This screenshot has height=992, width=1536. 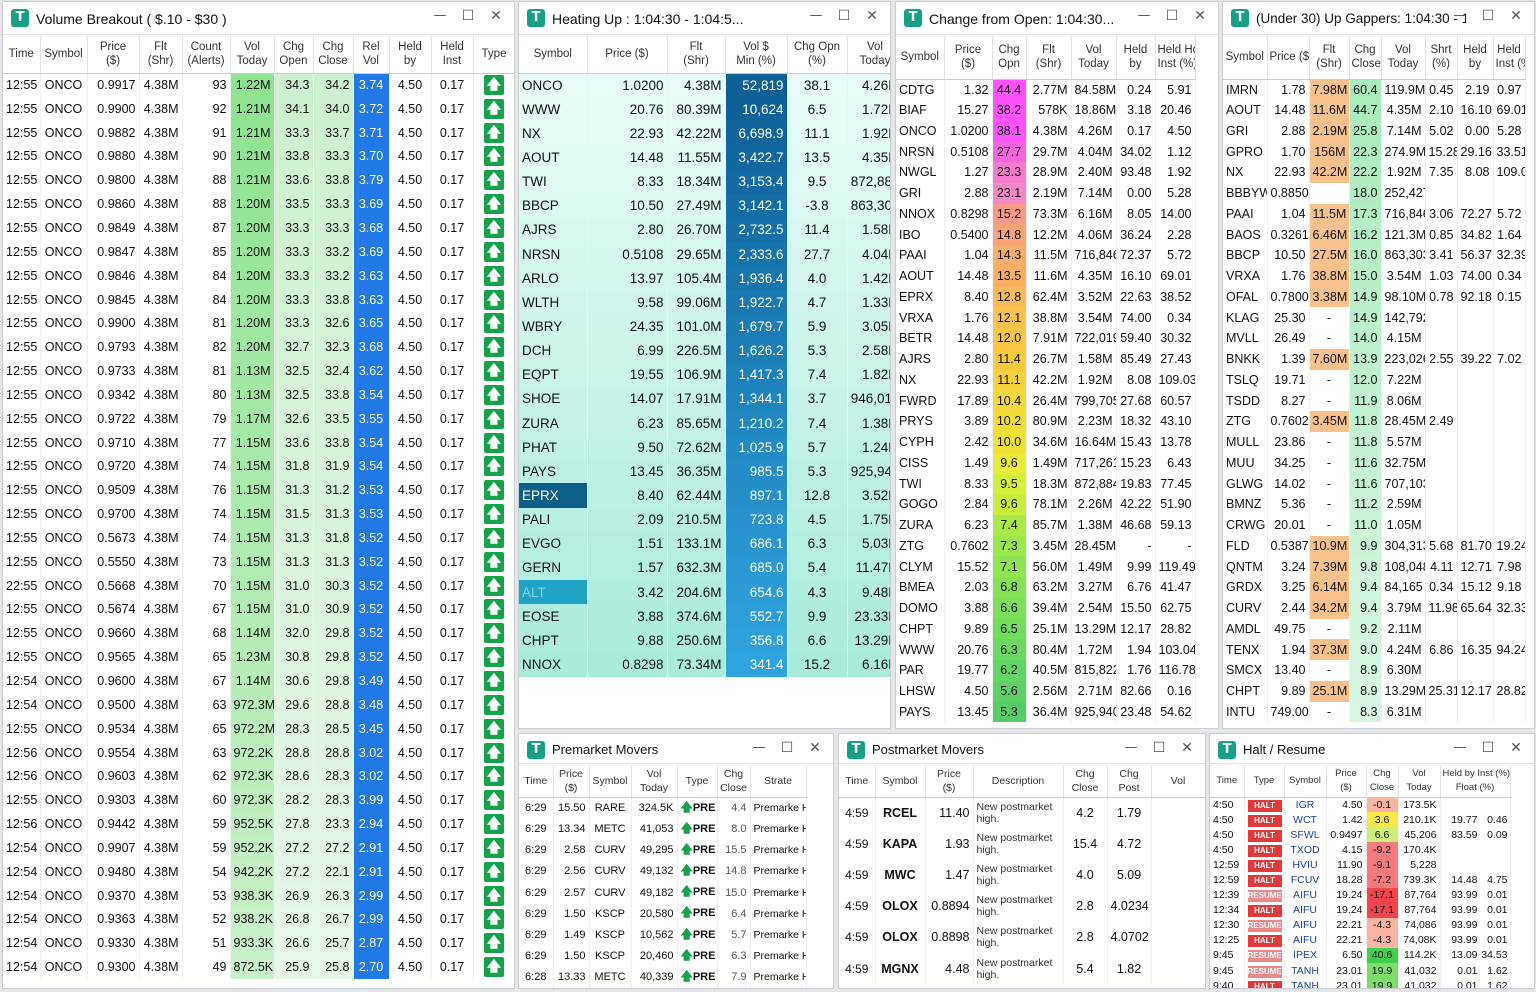 I want to click on table-row: TSDD 8.27-11.9 8.06M, so click(x=1374, y=400).